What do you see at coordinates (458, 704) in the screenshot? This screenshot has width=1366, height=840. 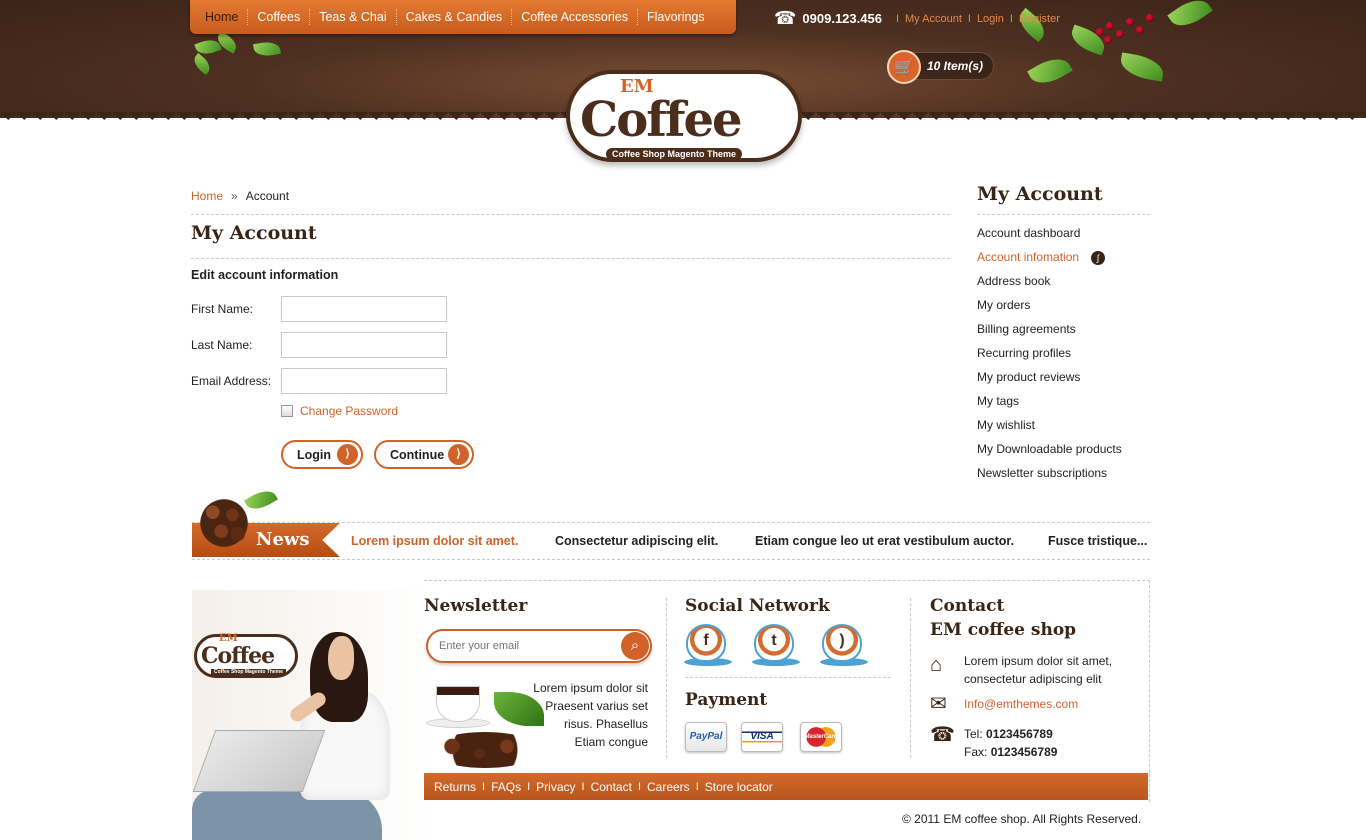 I see `image-part` at bounding box center [458, 704].